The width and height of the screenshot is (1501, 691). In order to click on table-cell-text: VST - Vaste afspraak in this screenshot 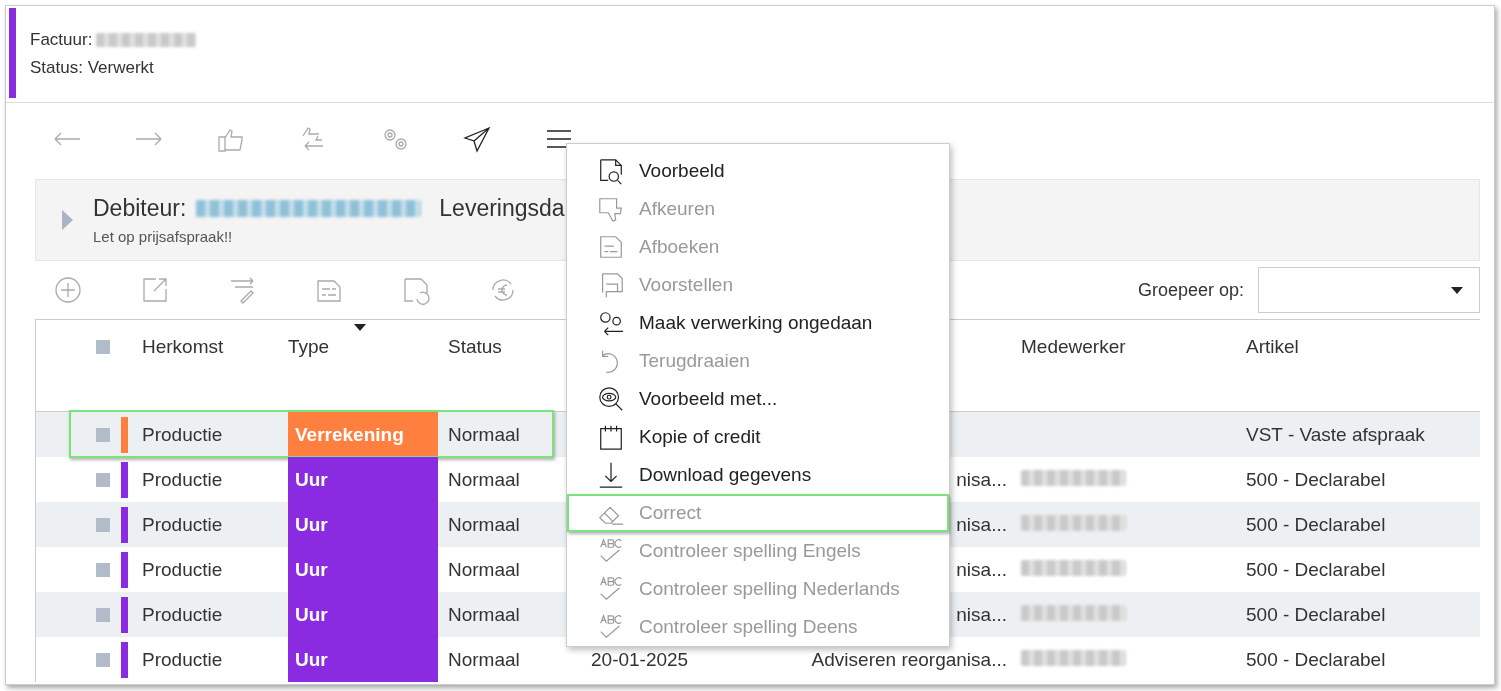, I will do `click(1335, 434)`.